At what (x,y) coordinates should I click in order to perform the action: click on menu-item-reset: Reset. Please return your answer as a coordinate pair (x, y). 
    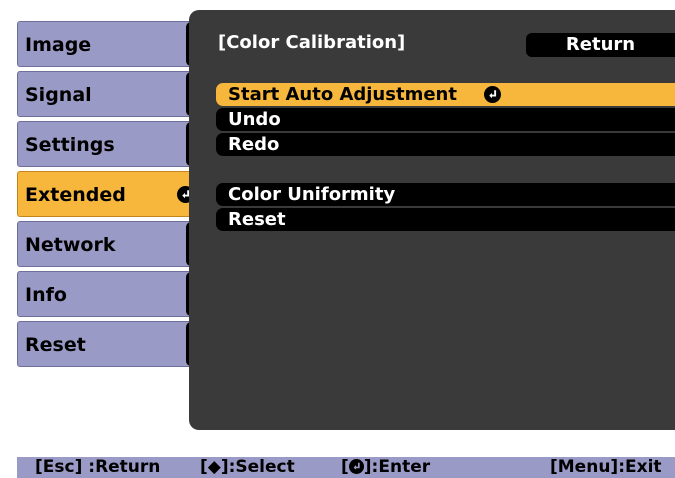
    Looking at the image, I should click on (445, 219).